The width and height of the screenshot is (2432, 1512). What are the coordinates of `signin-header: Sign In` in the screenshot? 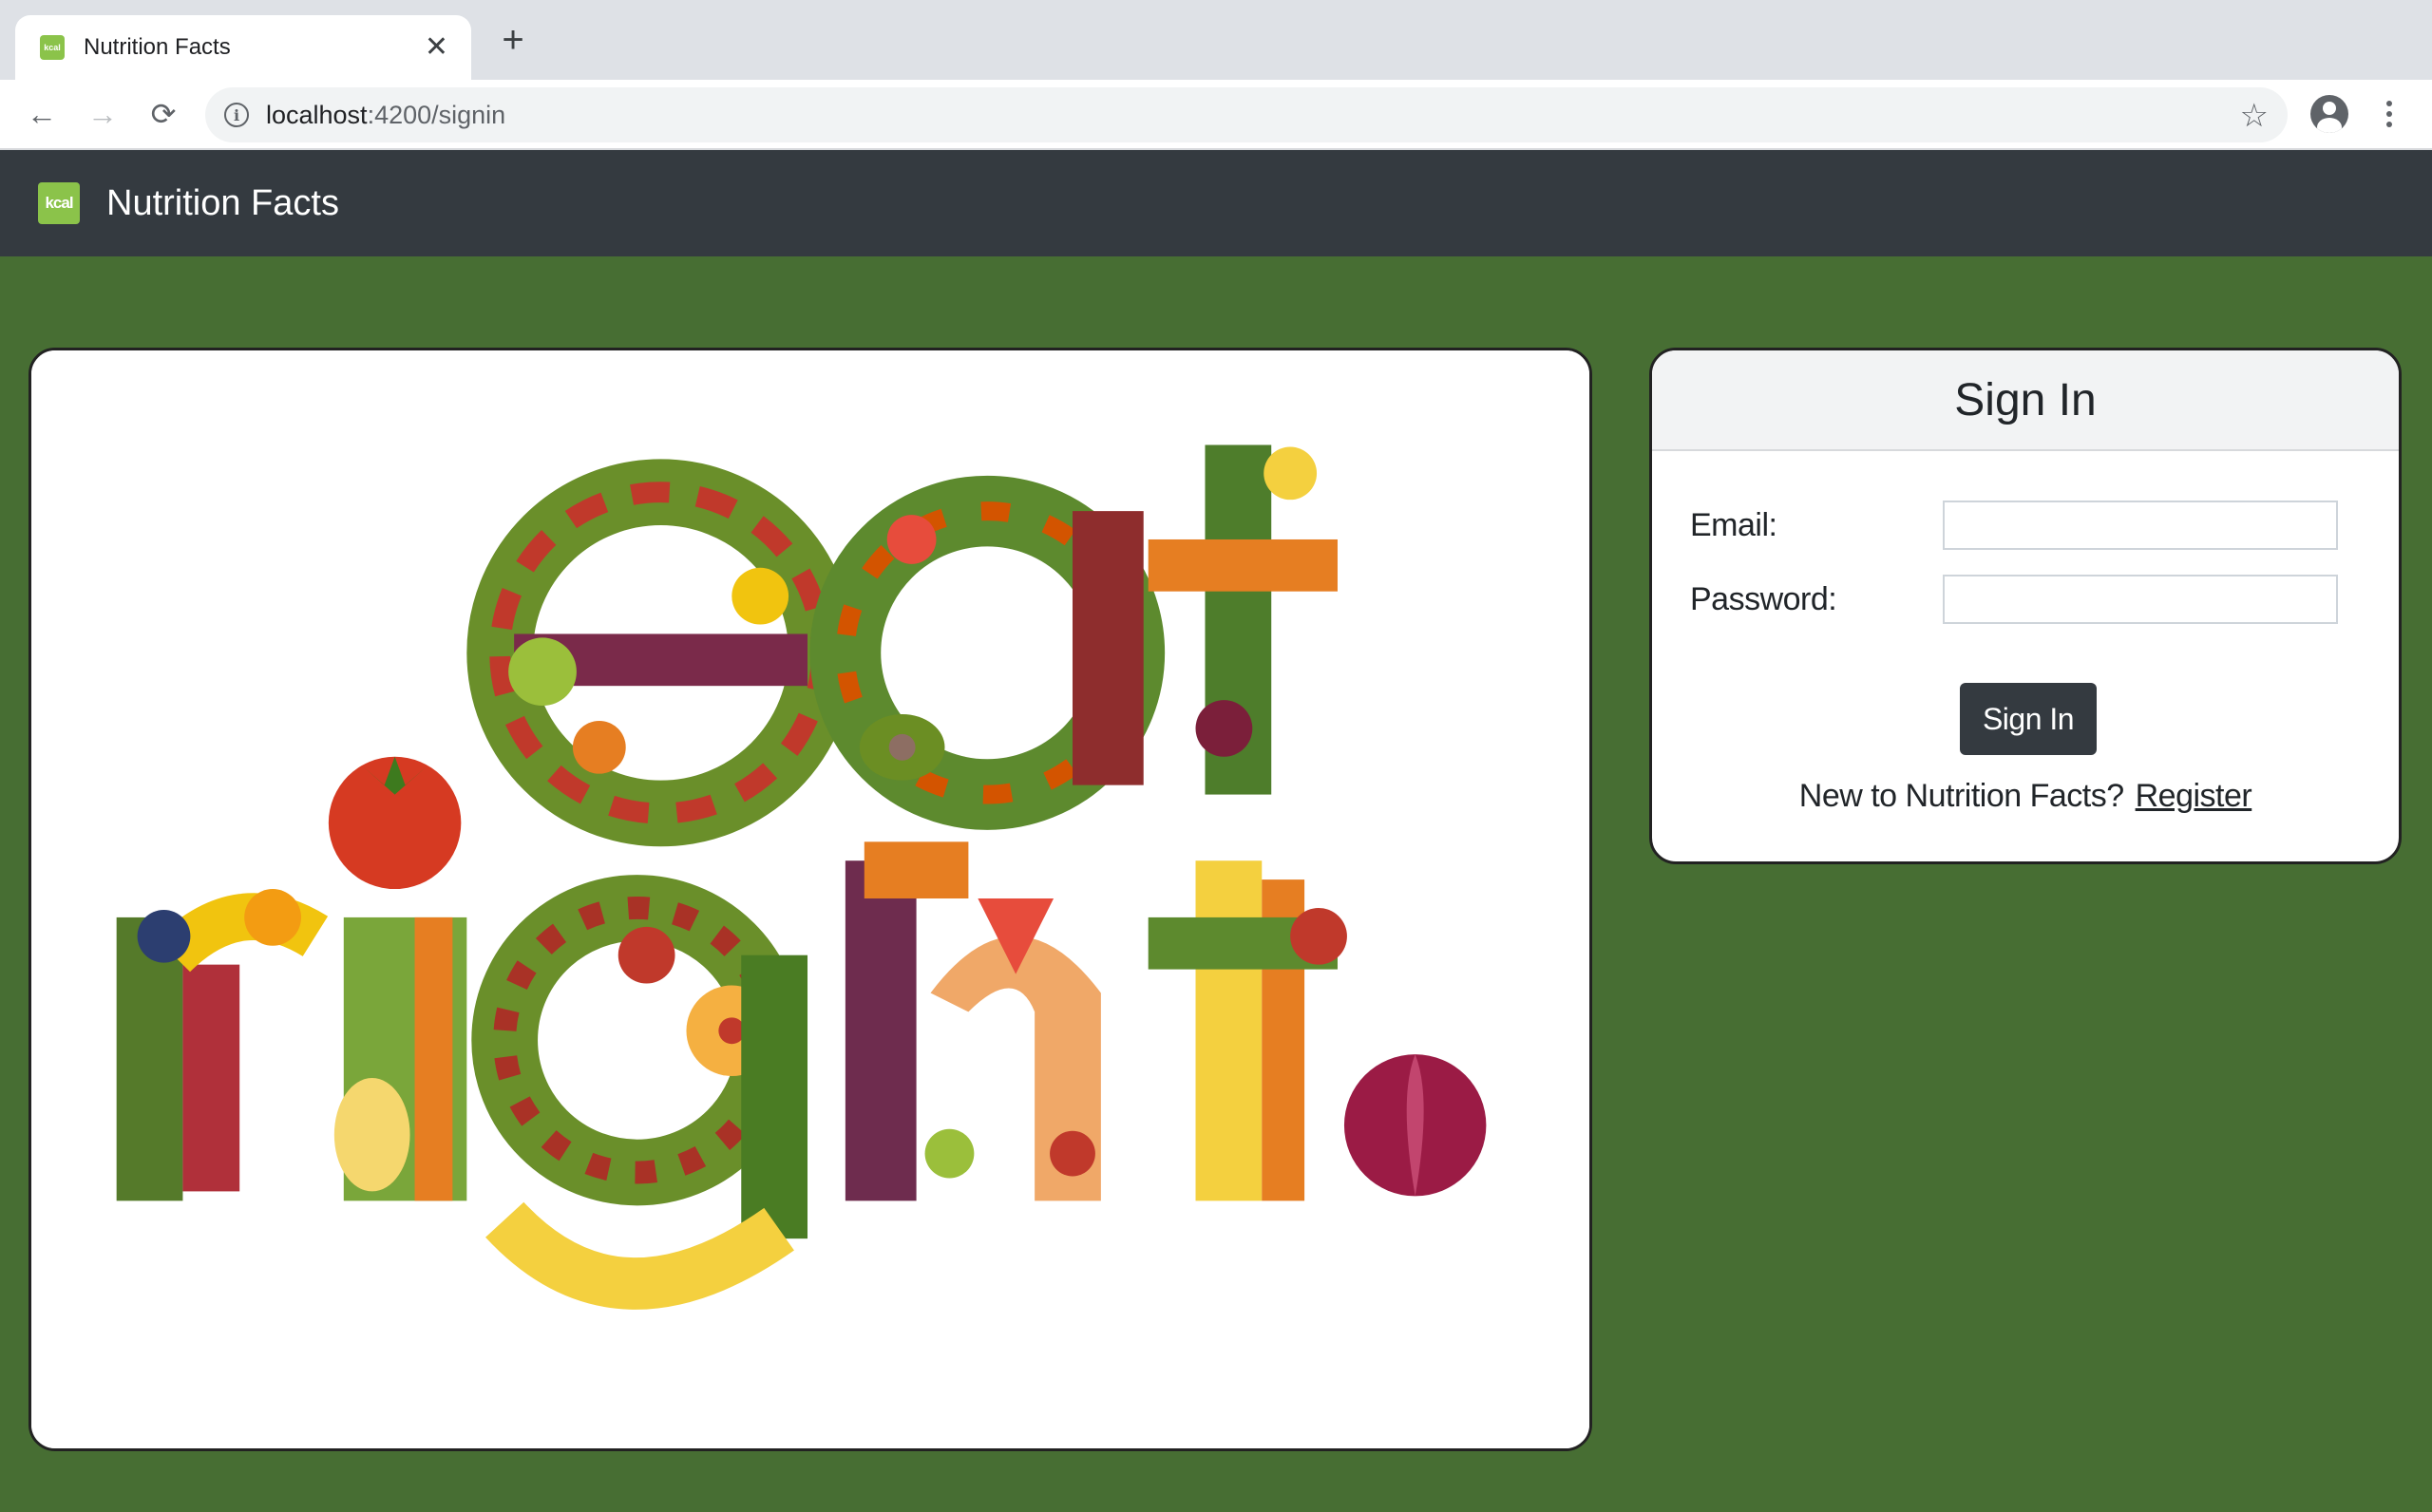 It's located at (2025, 401).